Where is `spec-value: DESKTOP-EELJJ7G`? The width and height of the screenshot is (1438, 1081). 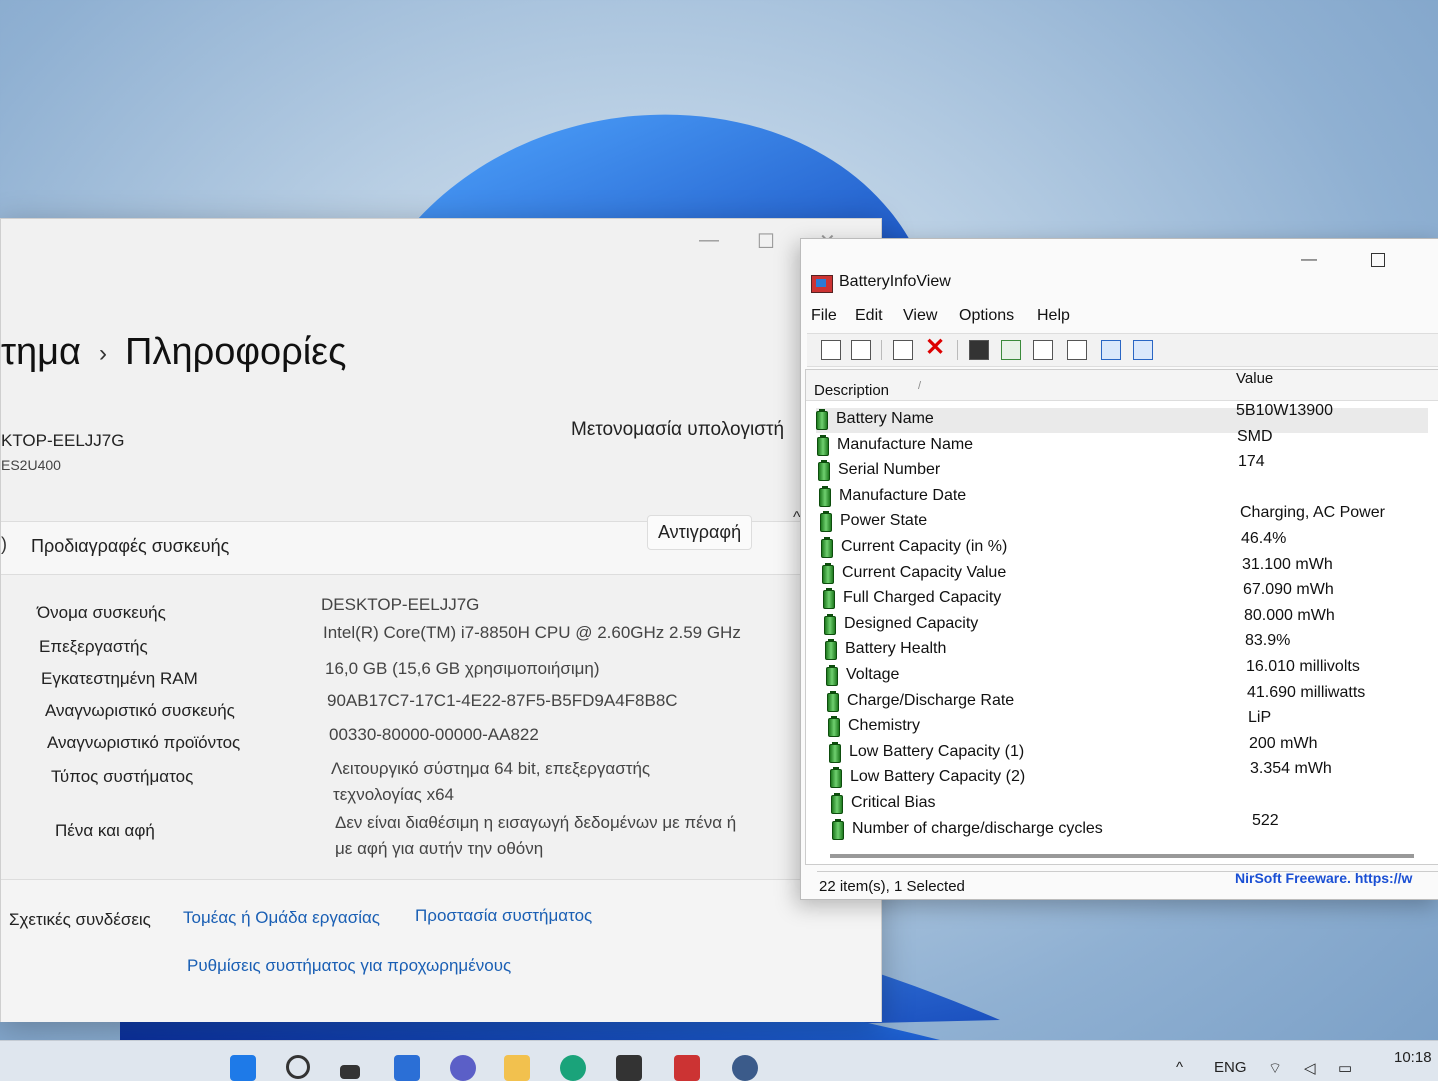
spec-value: DESKTOP-EELJJ7G is located at coordinates (400, 604).